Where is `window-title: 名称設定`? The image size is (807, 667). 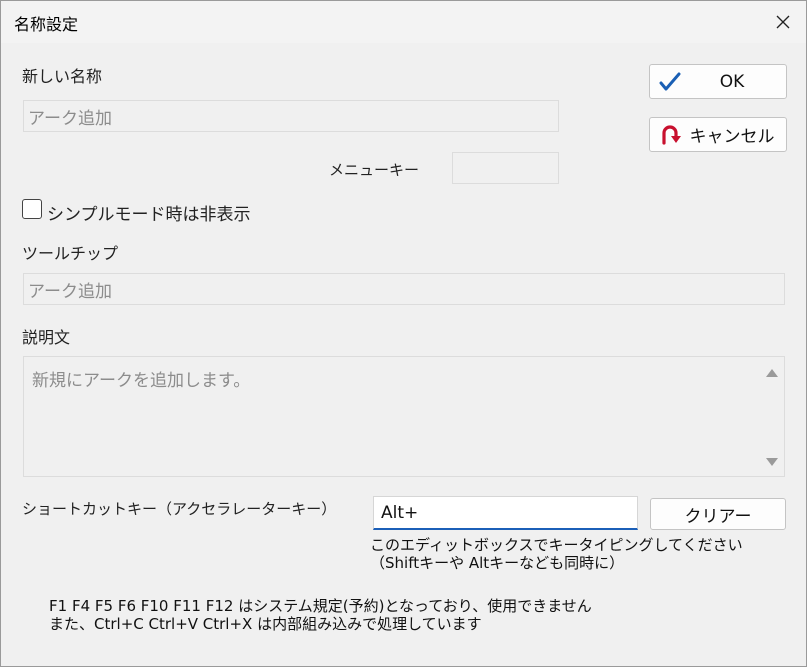
window-title: 名称設定 is located at coordinates (46, 24).